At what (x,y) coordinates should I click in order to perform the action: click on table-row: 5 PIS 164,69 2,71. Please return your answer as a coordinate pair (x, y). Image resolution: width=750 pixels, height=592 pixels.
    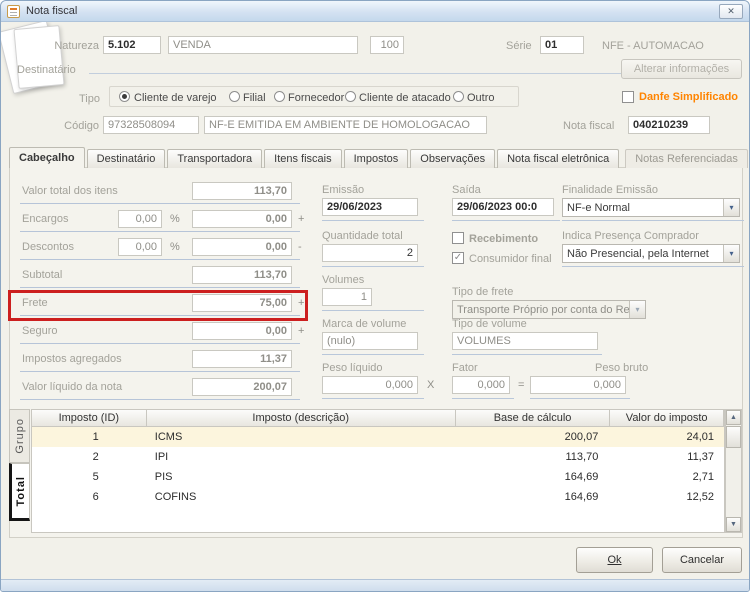
    Looking at the image, I should click on (378, 477).